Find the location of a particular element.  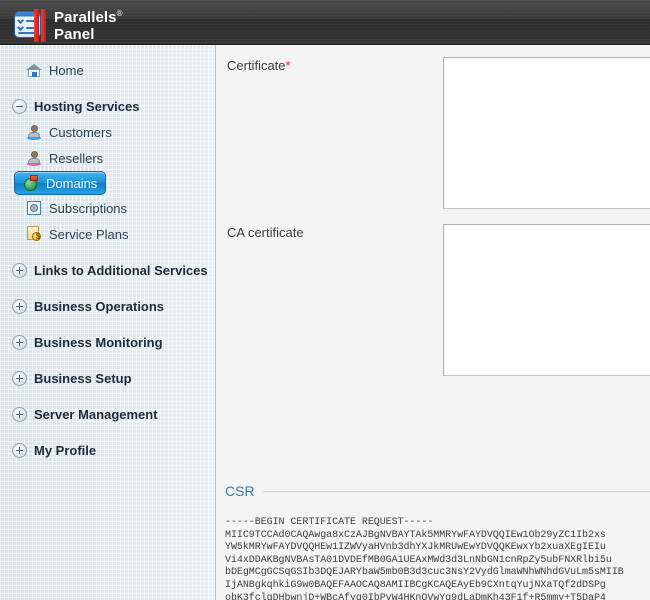

csr-section-header: CSR is located at coordinates (437, 491).